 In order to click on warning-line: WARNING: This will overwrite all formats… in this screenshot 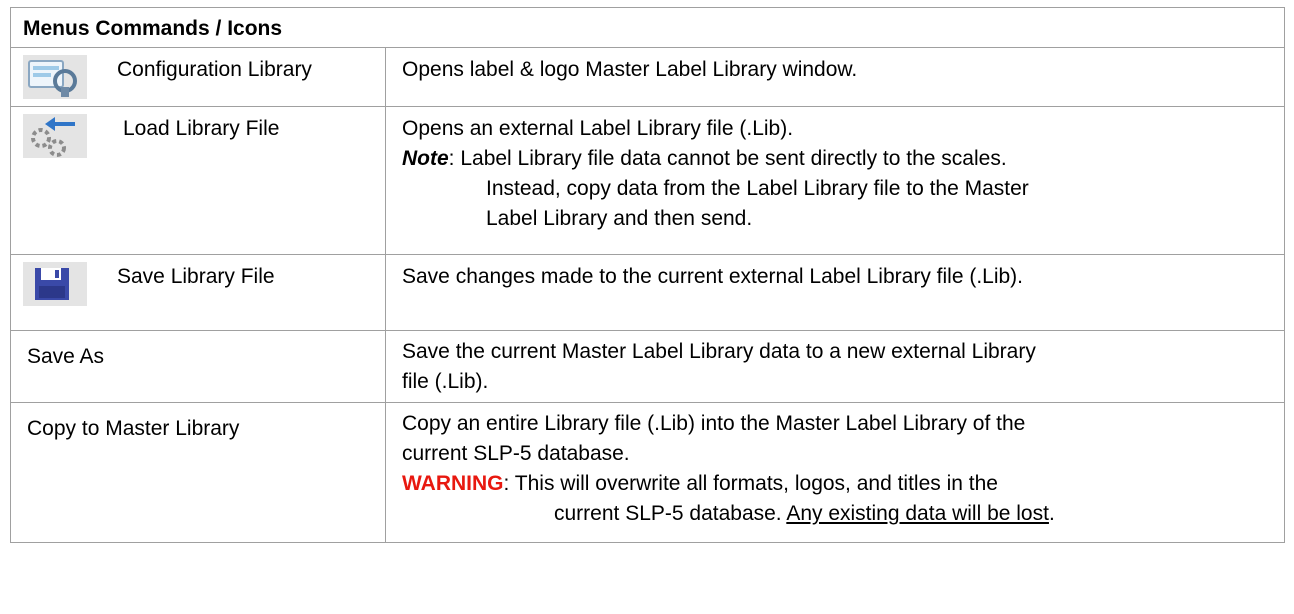, I will do `click(838, 484)`.